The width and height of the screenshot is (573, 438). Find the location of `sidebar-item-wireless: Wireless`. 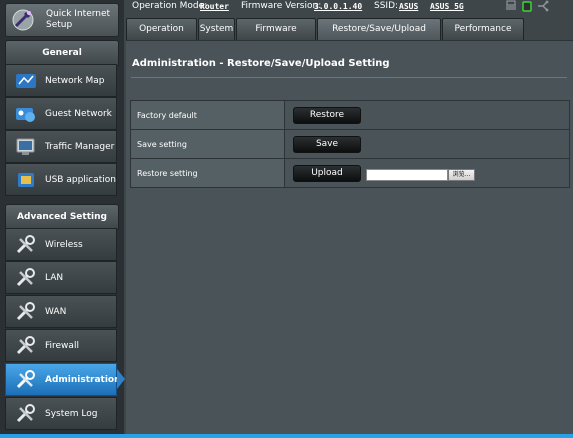

sidebar-item-wireless: Wireless is located at coordinates (61, 244).